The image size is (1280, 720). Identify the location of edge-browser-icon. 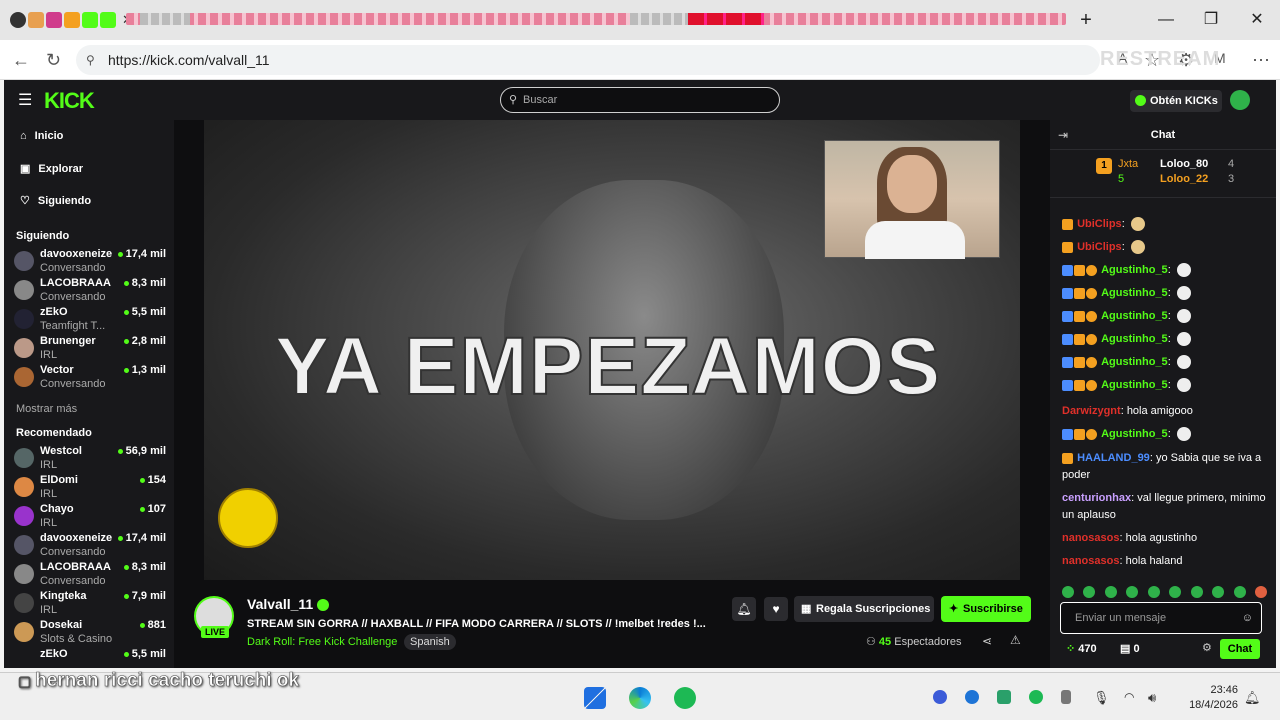
(640, 698).